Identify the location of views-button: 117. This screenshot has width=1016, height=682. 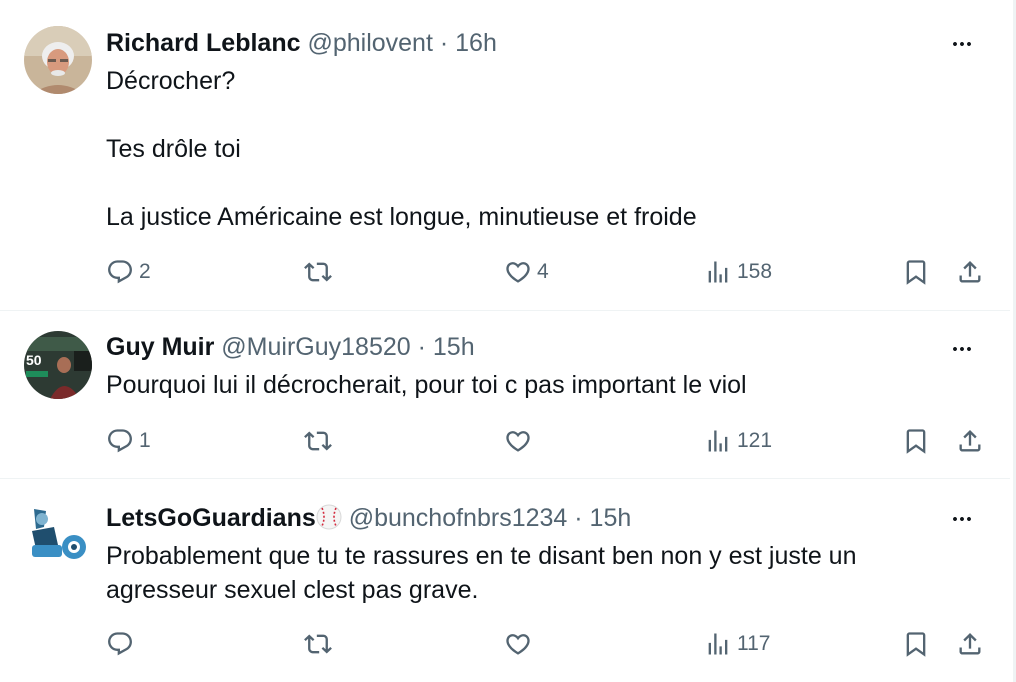
(737, 644).